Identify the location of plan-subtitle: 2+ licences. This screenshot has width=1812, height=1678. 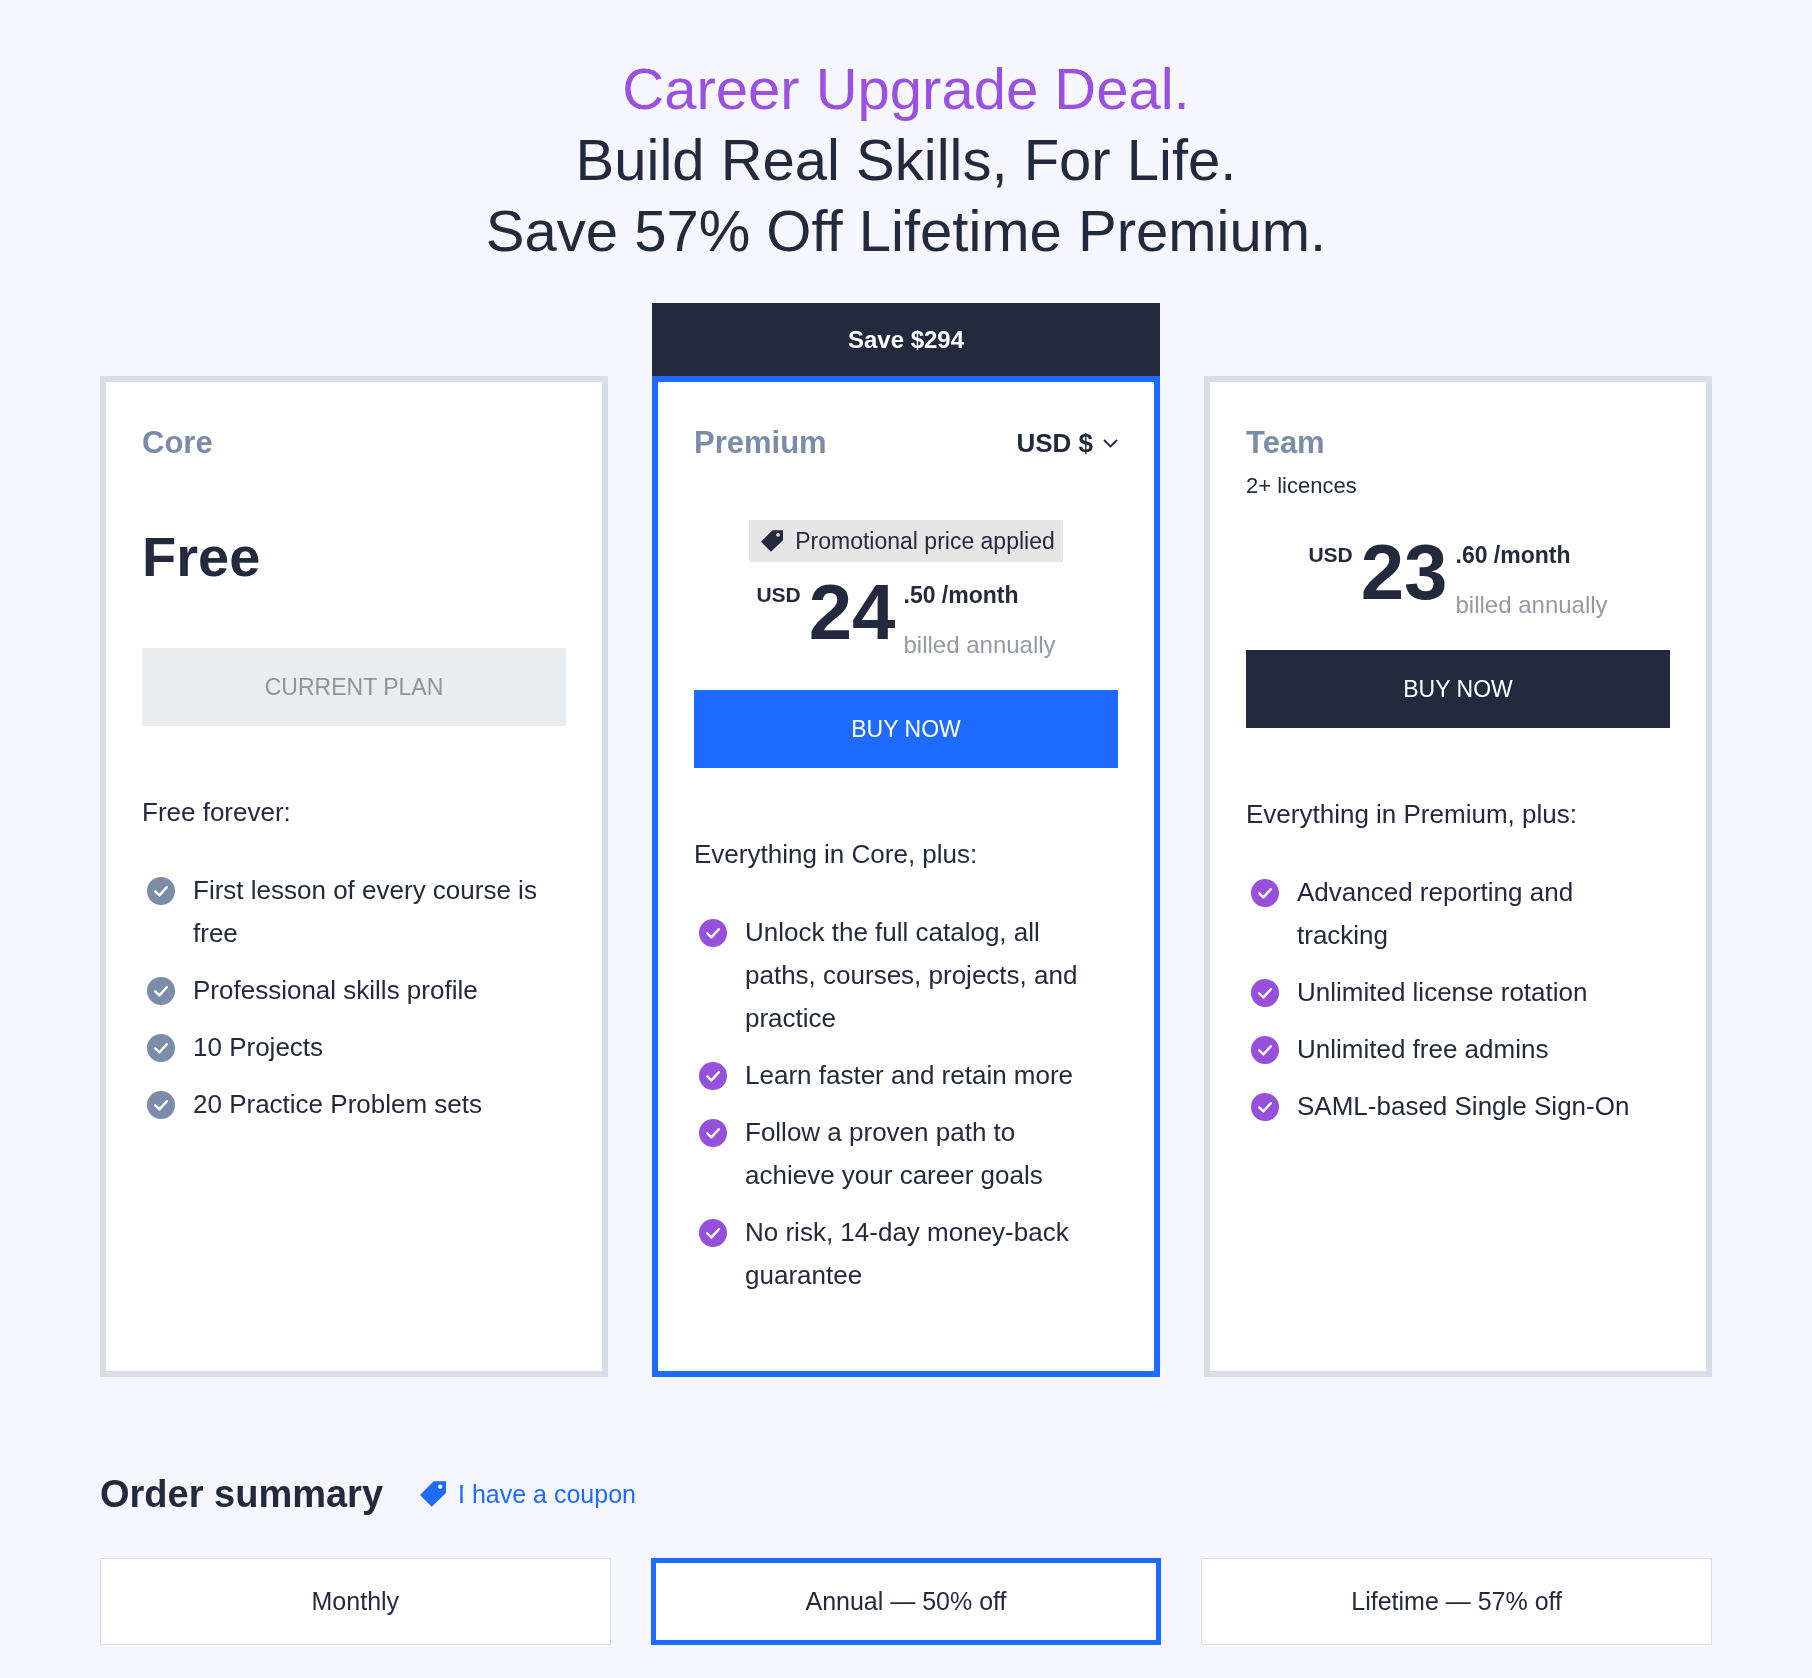
(1302, 486).